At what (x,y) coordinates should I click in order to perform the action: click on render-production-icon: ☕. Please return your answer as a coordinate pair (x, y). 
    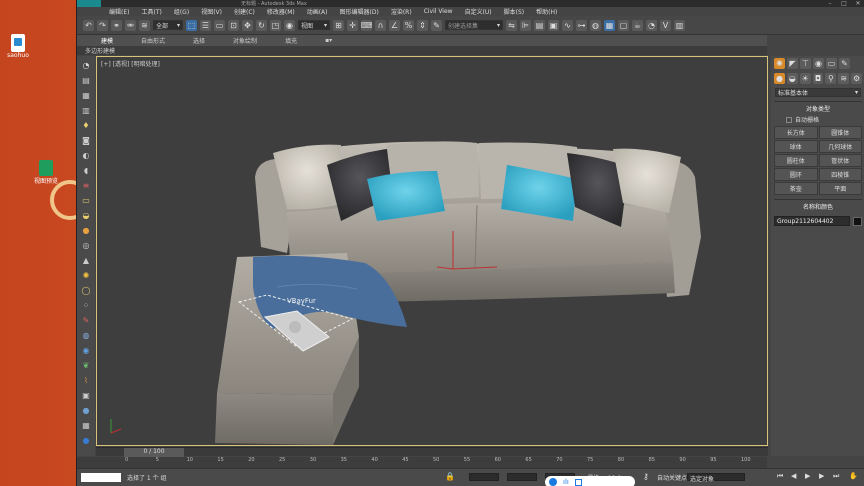
    Looking at the image, I should click on (637, 25).